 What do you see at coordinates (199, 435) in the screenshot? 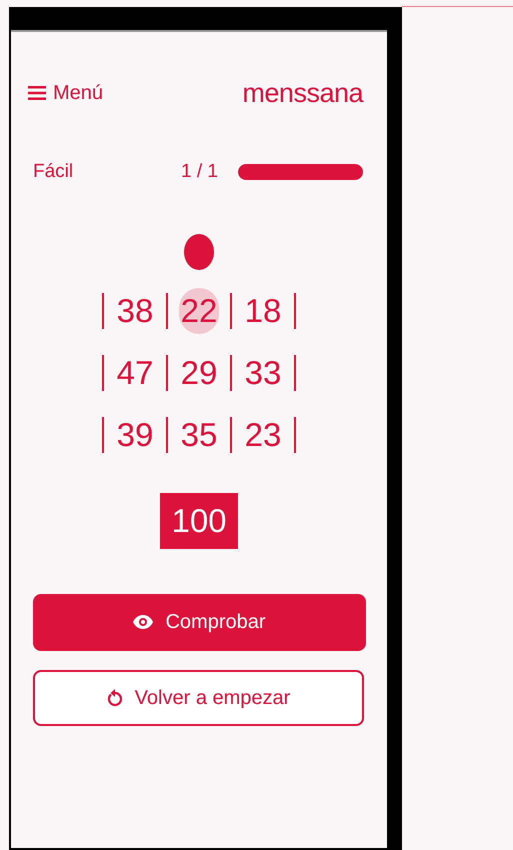
I see `number-cell: 35` at bounding box center [199, 435].